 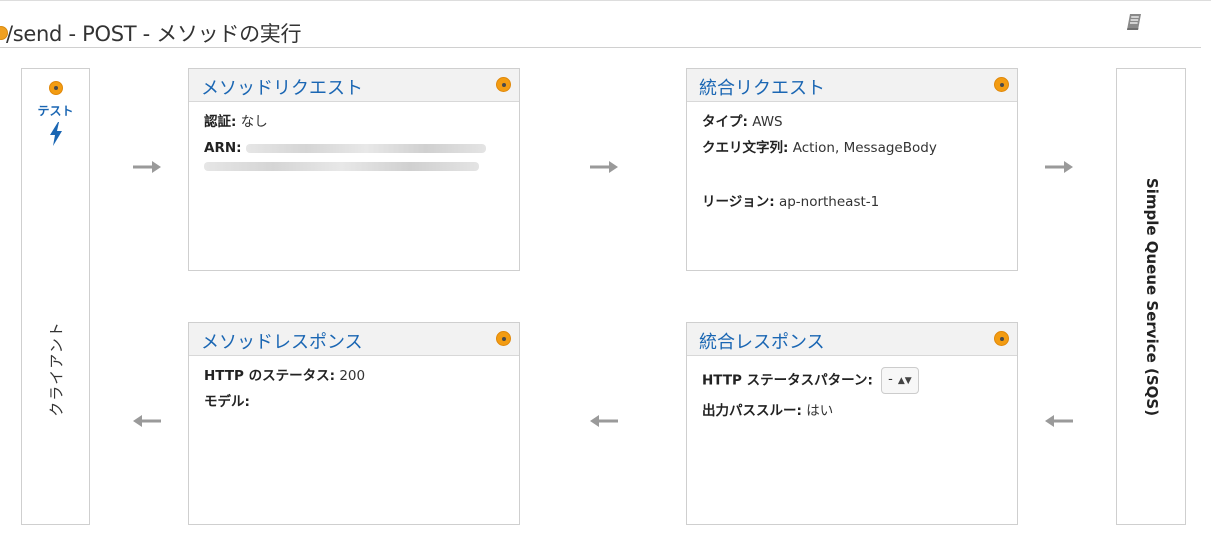 What do you see at coordinates (787, 380) in the screenshot?
I see `pattern-label: HTTP ステータスパターン:` at bounding box center [787, 380].